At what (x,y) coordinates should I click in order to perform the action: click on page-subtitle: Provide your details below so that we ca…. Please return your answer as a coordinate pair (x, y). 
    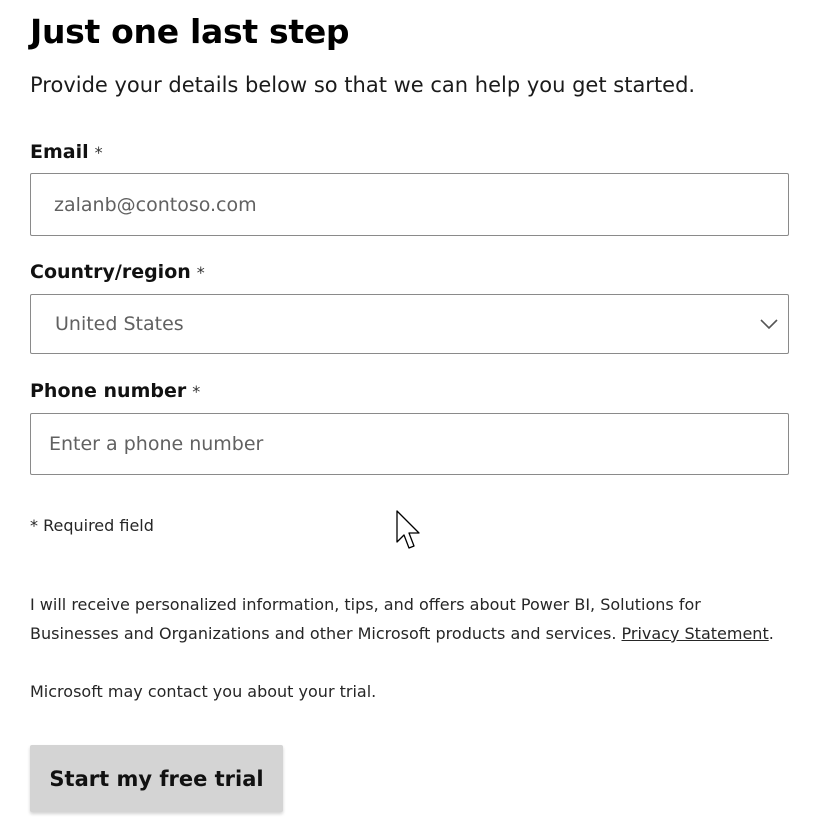
    Looking at the image, I should click on (363, 85).